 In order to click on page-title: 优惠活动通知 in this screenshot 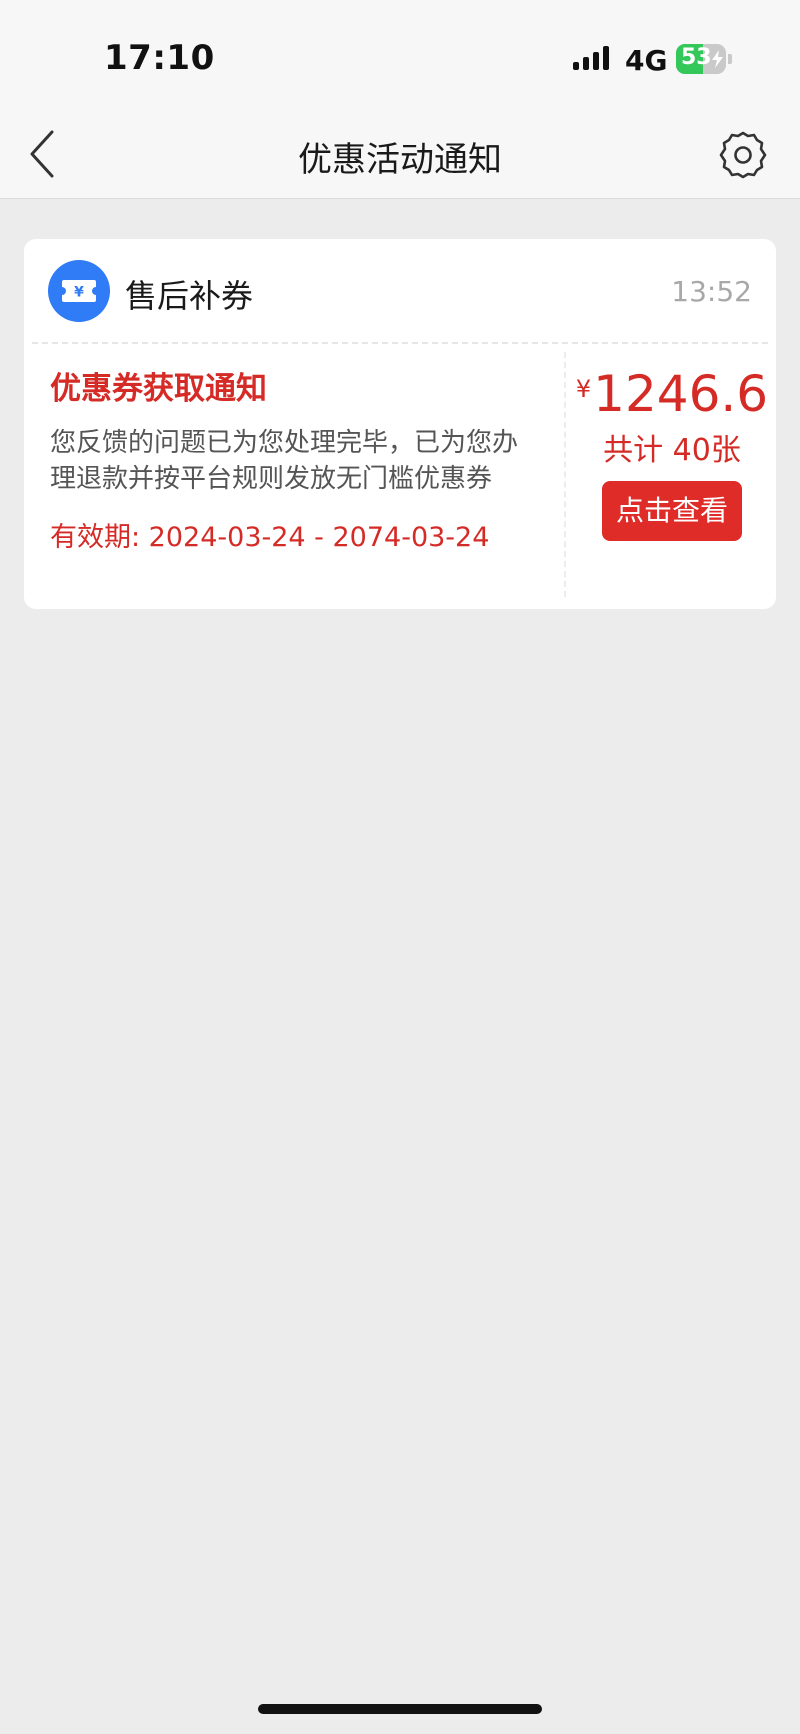, I will do `click(400, 160)`.